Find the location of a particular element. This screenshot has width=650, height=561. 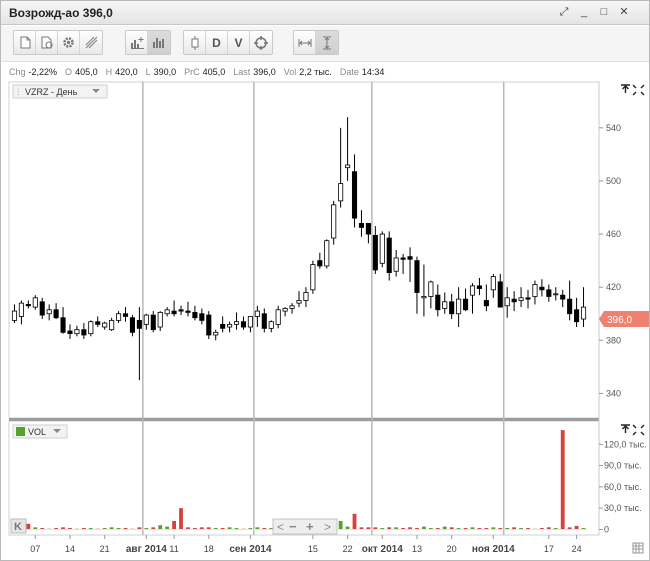

zoom-out-icon: − is located at coordinates (293, 526).